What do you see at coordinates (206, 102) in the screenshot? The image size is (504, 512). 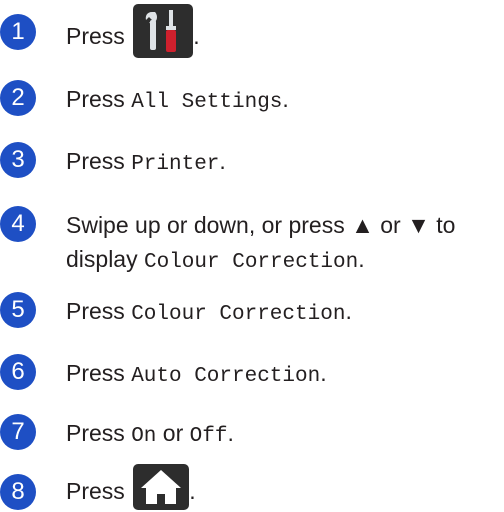 I see `menu-item-all-settings: All Settings` at bounding box center [206, 102].